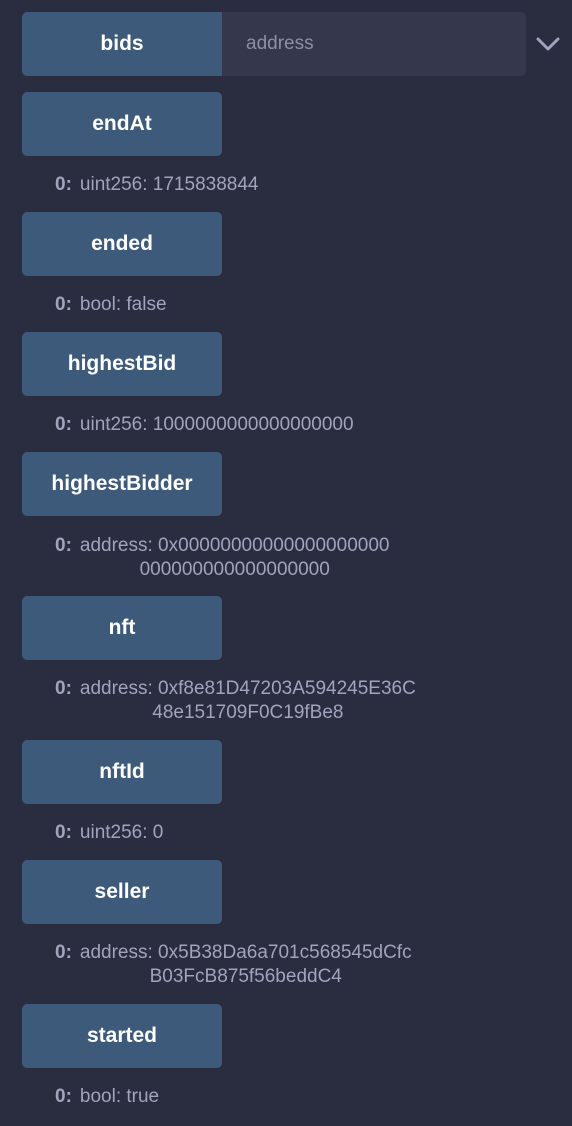 The height and width of the screenshot is (1126, 572). What do you see at coordinates (122, 892) in the screenshot?
I see `seller-button: seller` at bounding box center [122, 892].